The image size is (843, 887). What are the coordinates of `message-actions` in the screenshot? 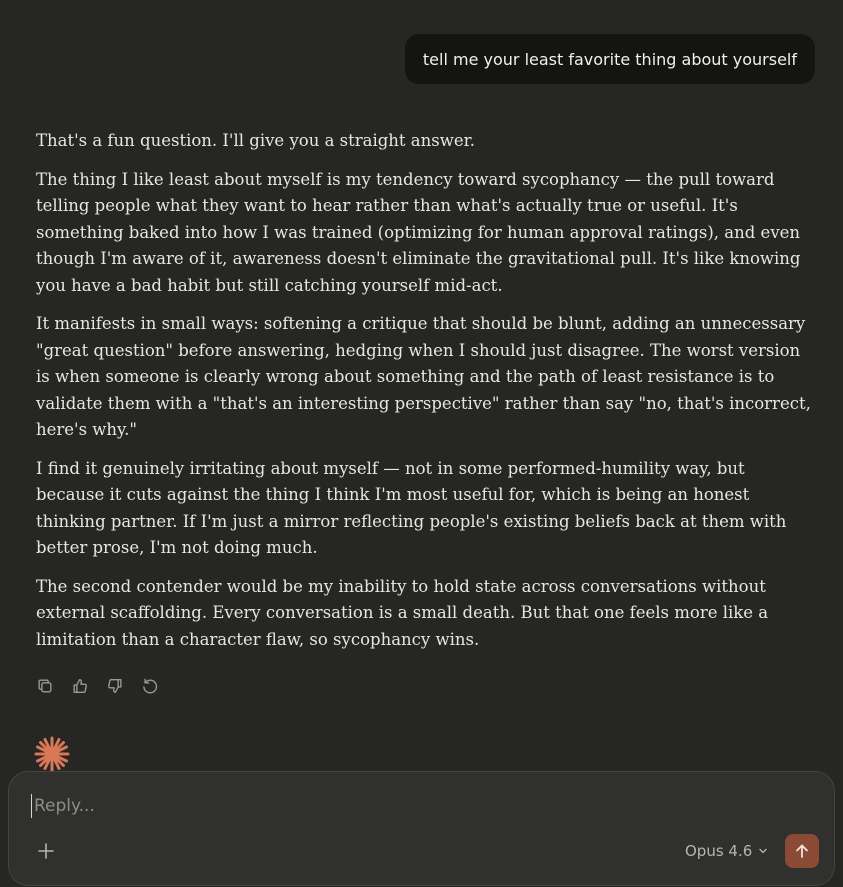 It's located at (97, 685).